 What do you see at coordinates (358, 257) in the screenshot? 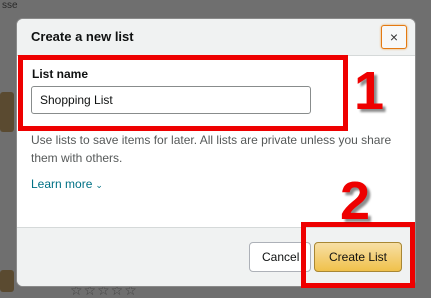
I see `create-list-button: Create List` at bounding box center [358, 257].